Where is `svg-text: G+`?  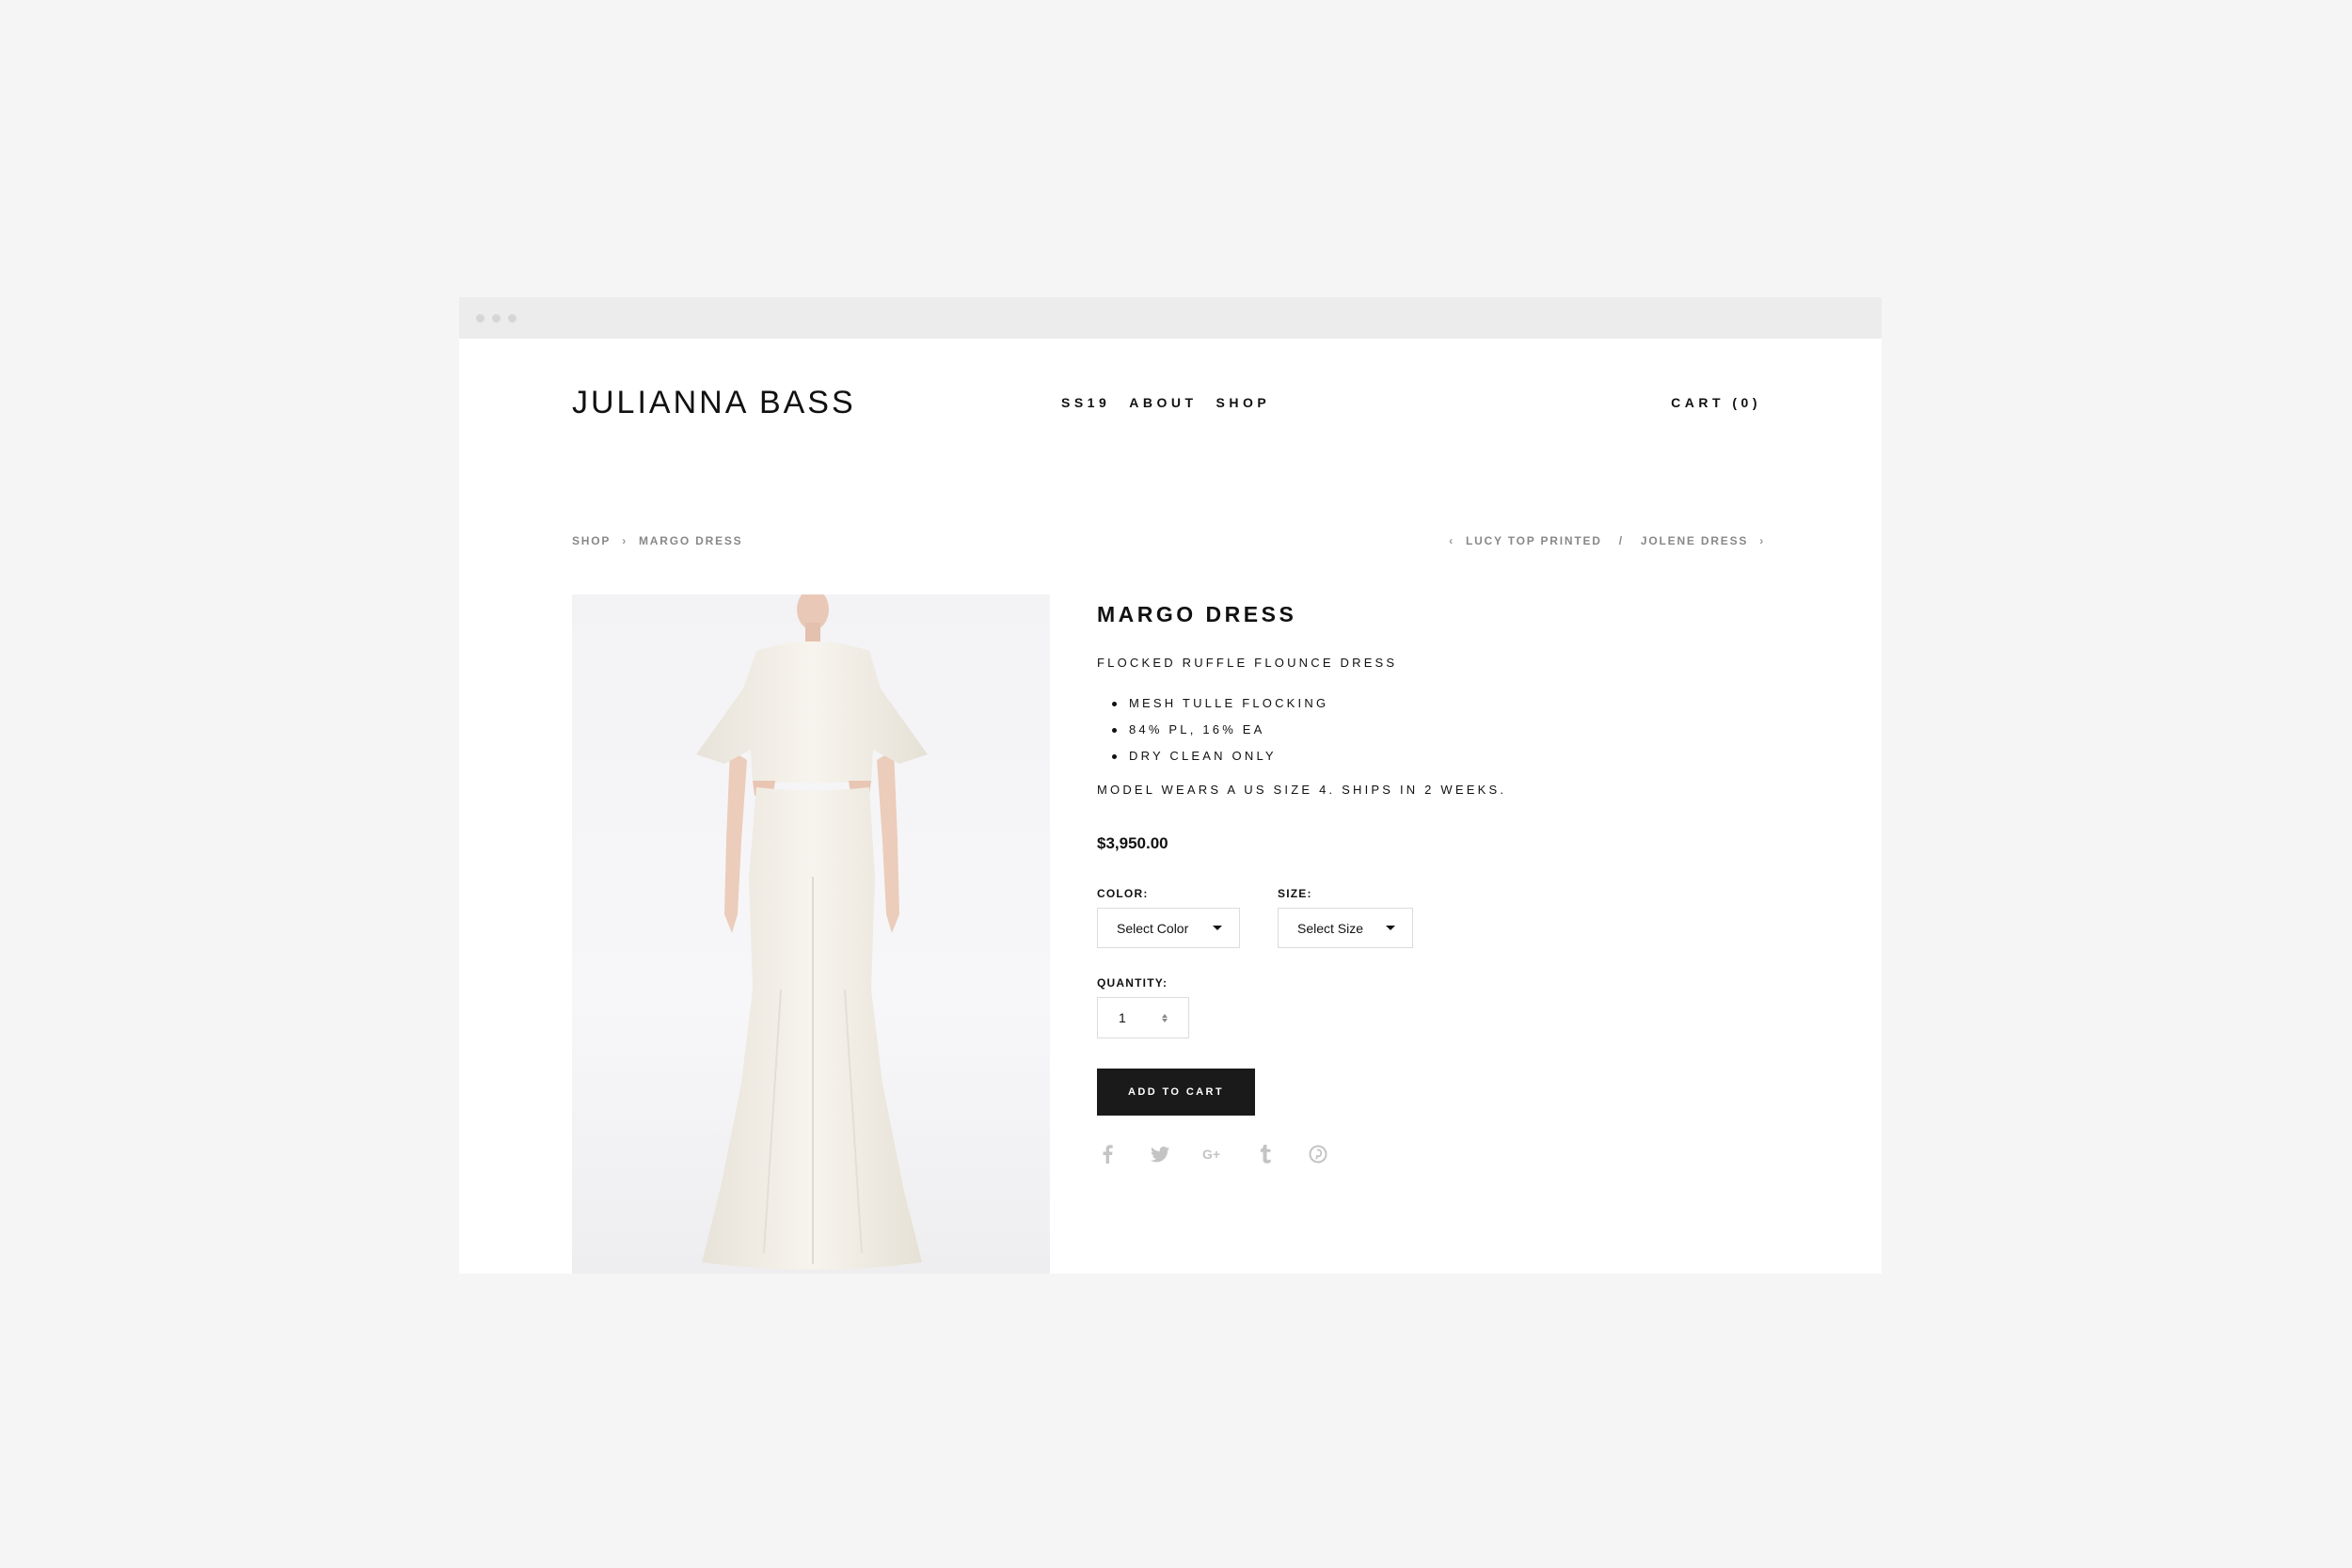
svg-text: G+ is located at coordinates (1211, 1154).